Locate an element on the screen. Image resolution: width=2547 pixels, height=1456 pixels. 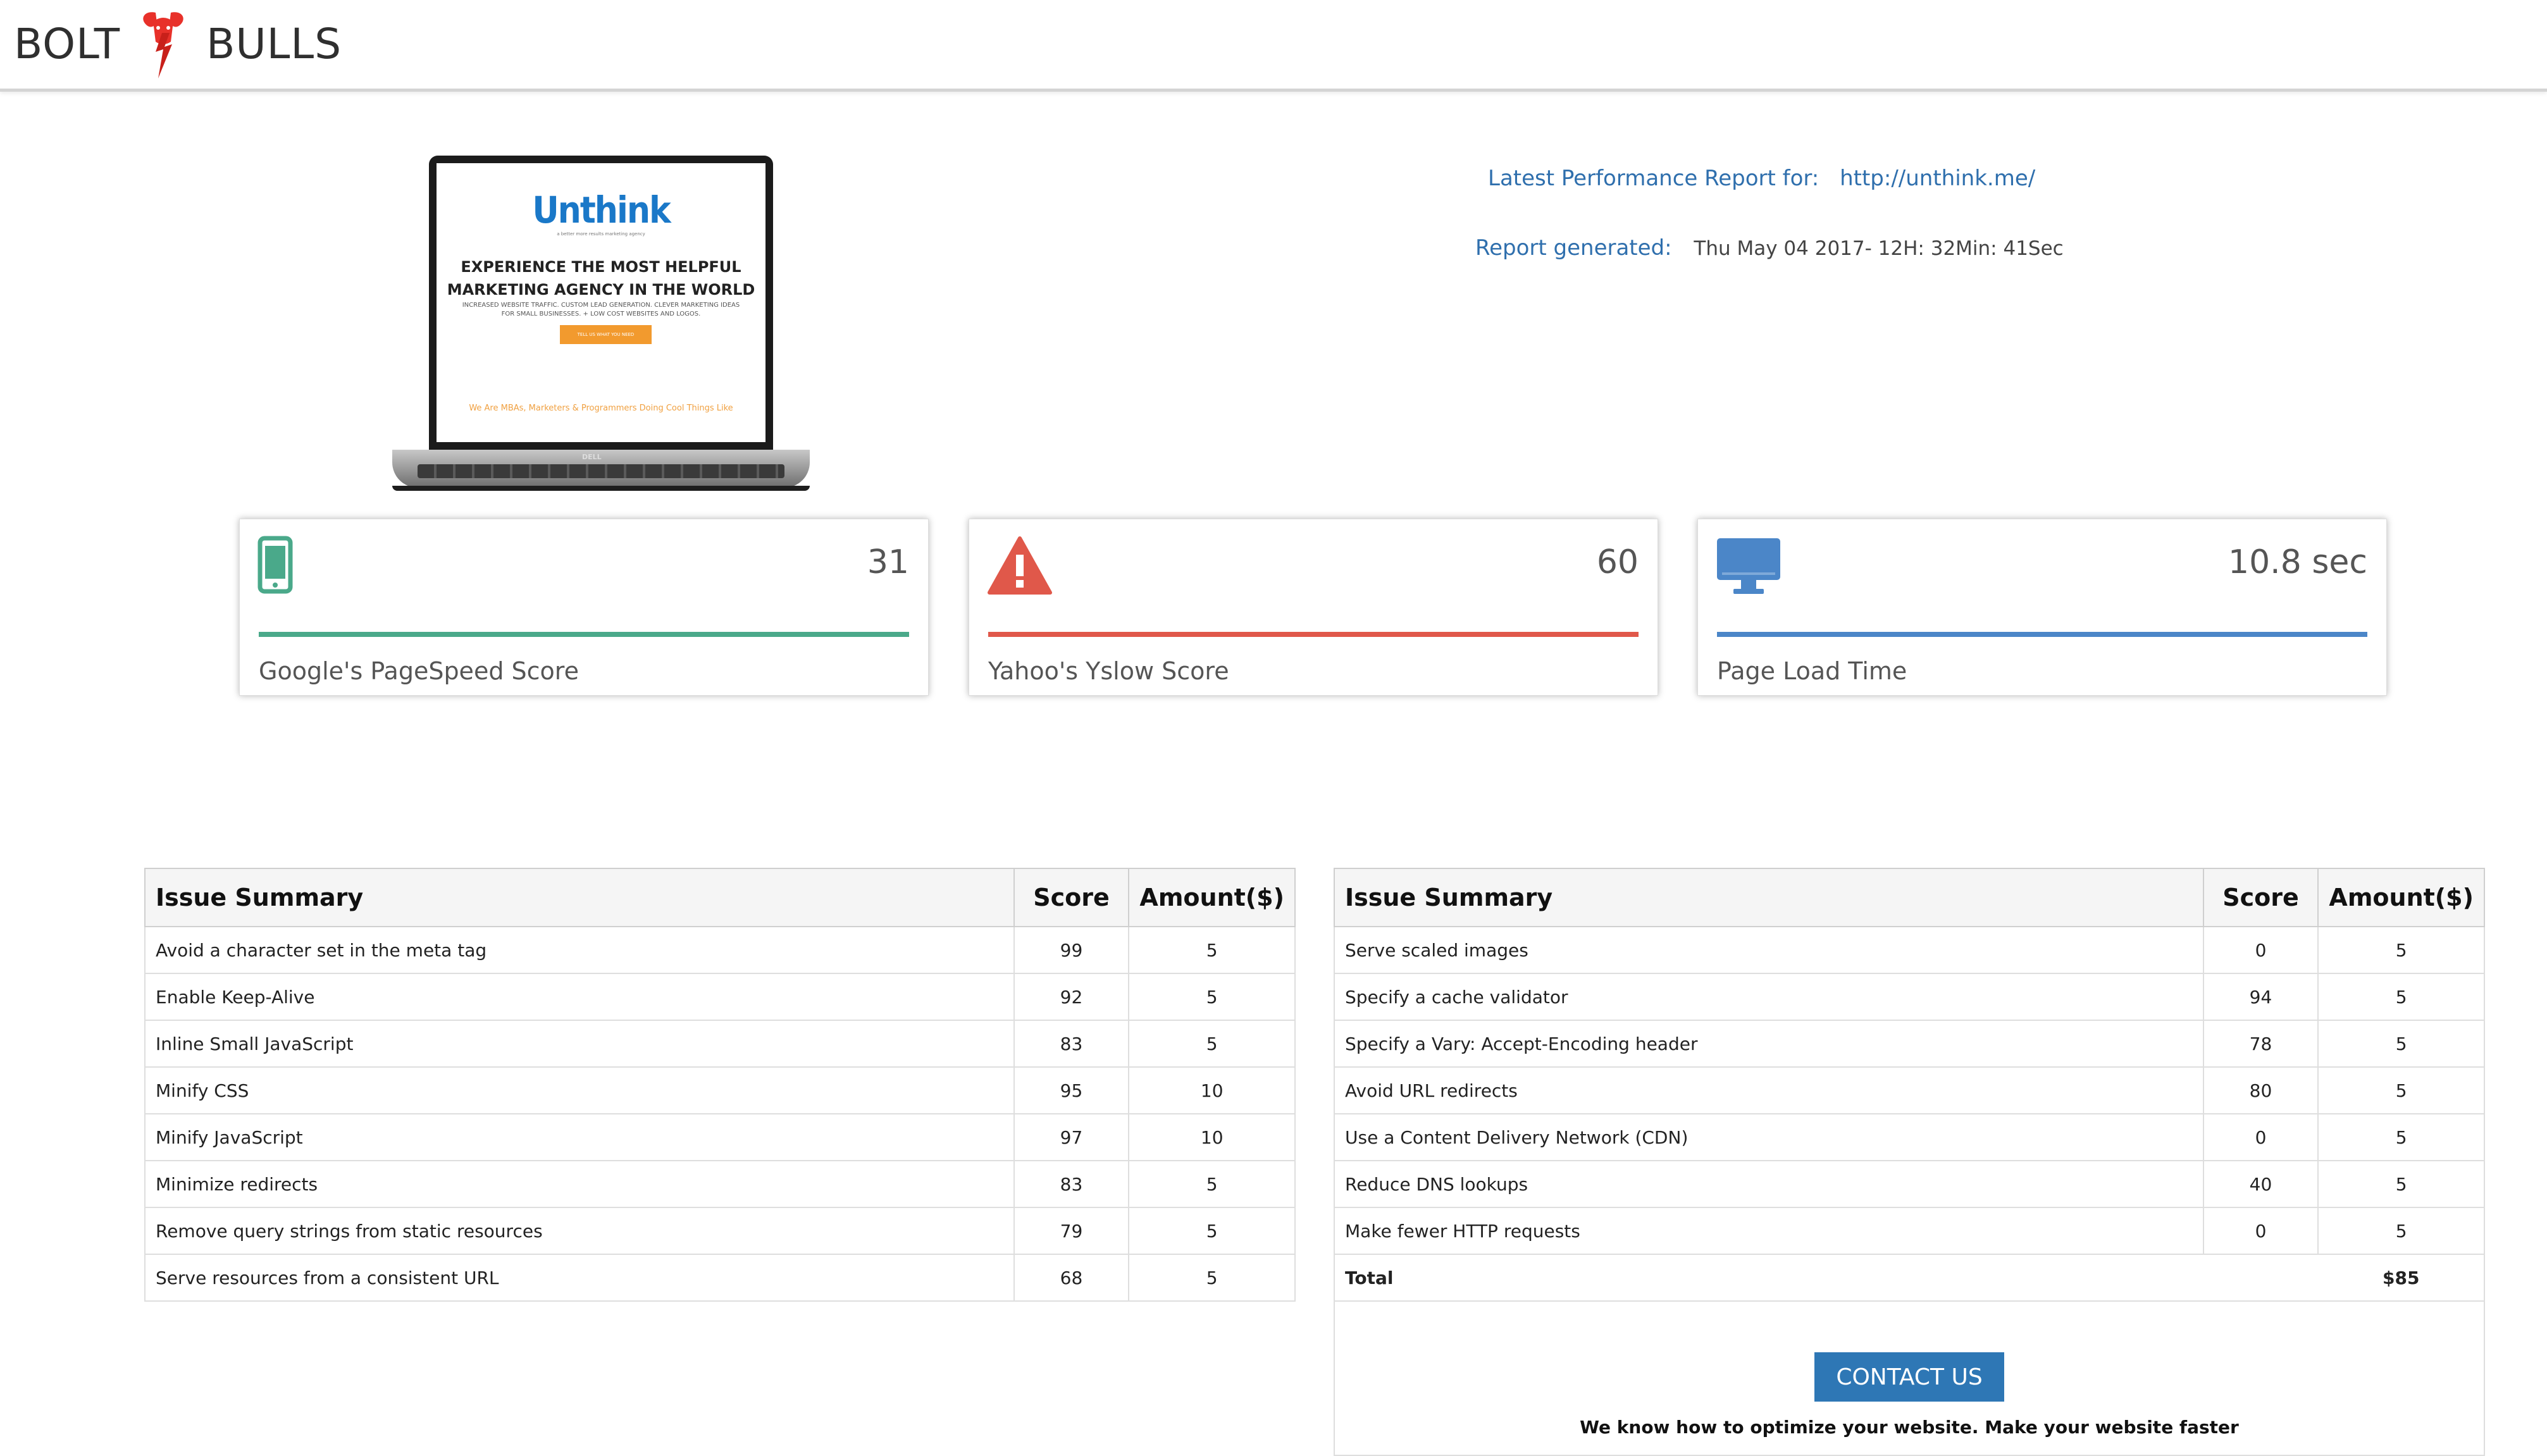
laptop-keyboard is located at coordinates (601, 471).